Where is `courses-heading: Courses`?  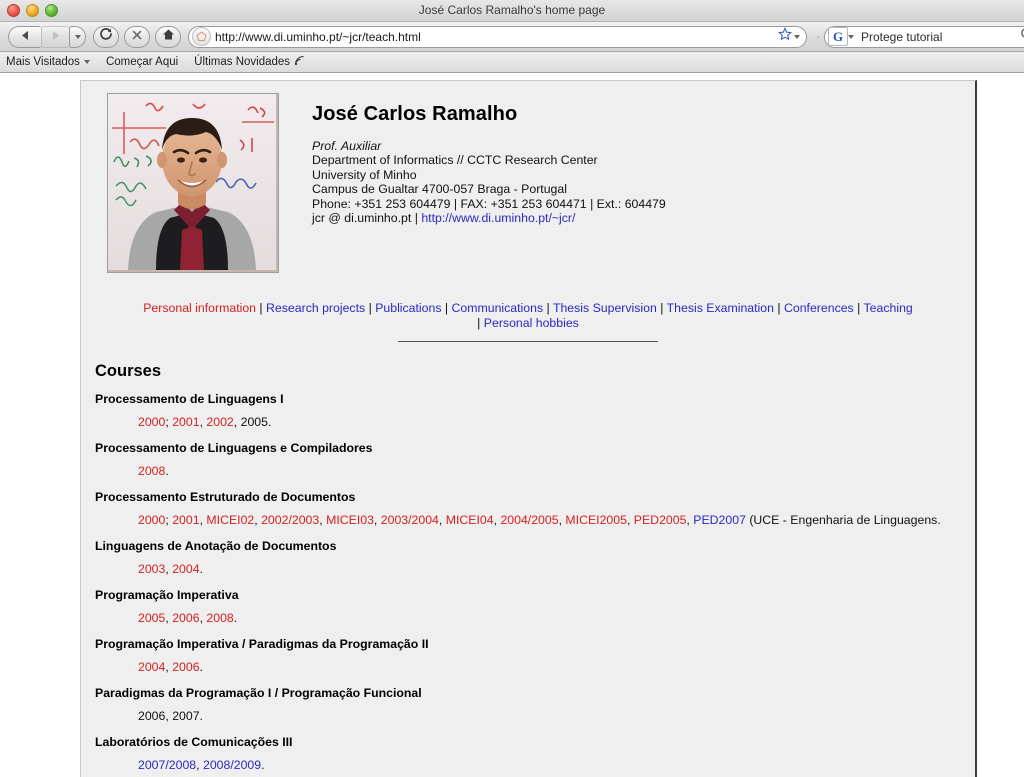
courses-heading: Courses is located at coordinates (128, 371).